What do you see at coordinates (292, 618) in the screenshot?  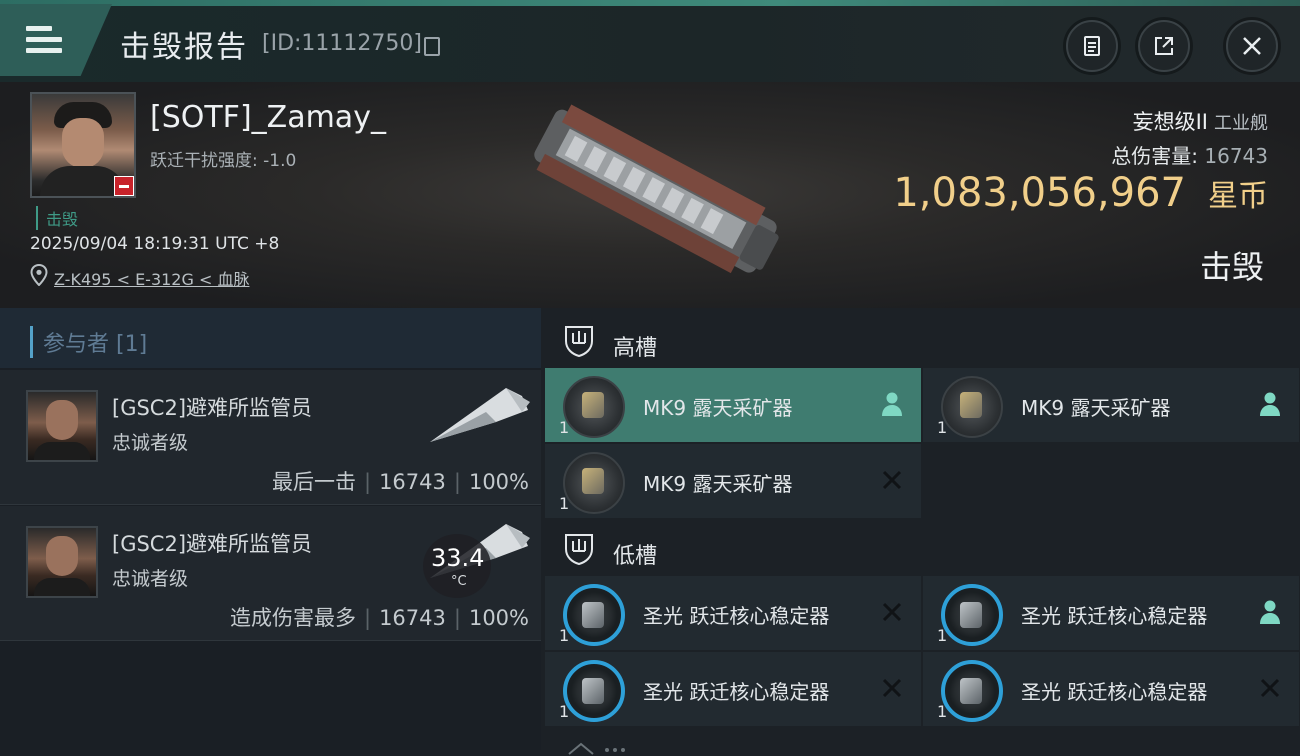 I see `top-damage-label: 造成伤害最多` at bounding box center [292, 618].